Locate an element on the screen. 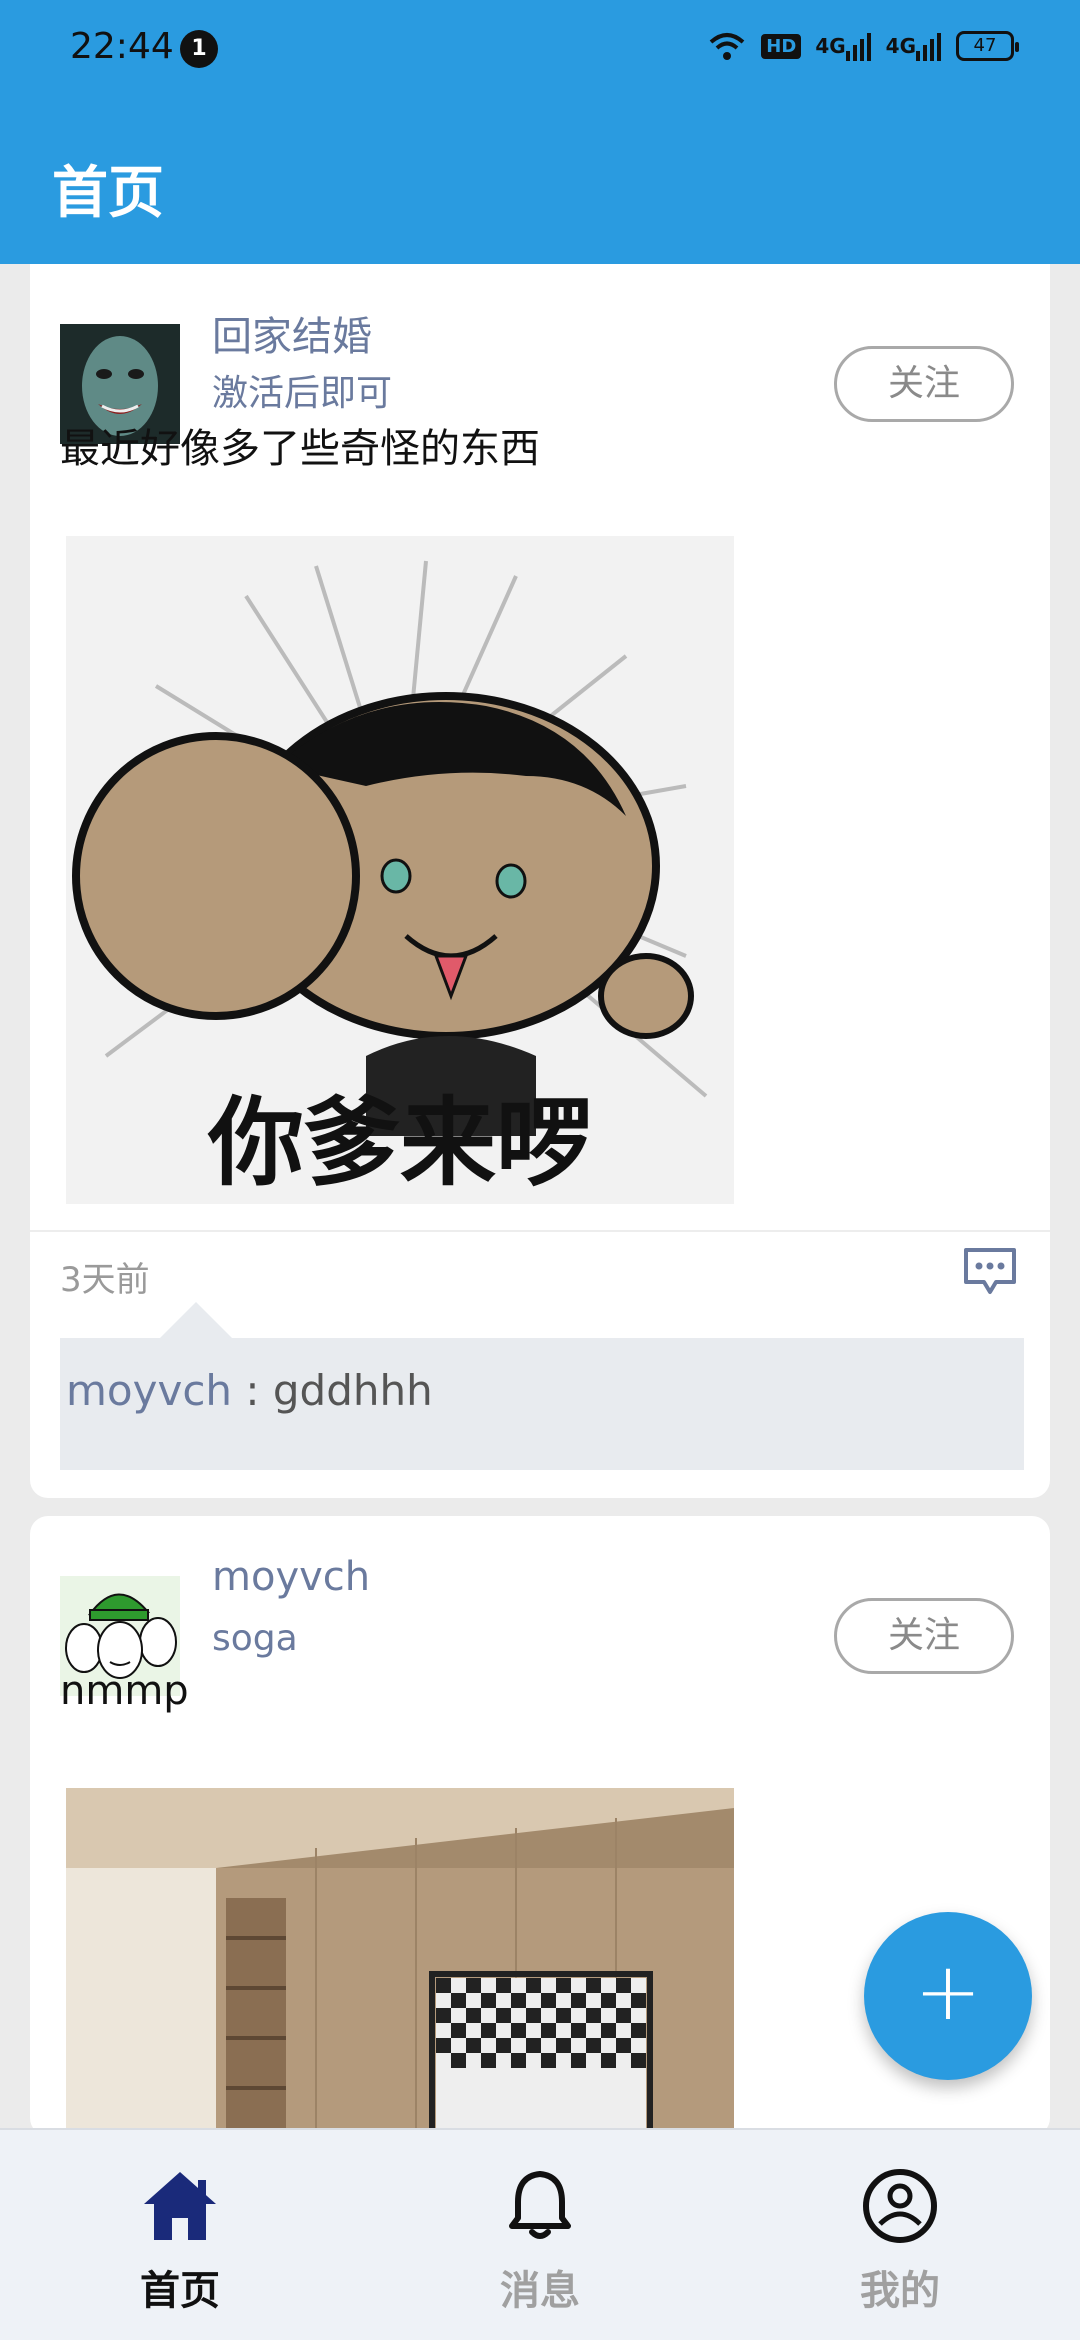 This screenshot has height=2340, width=1080. tab-home-label: 首页 is located at coordinates (180, 2291).